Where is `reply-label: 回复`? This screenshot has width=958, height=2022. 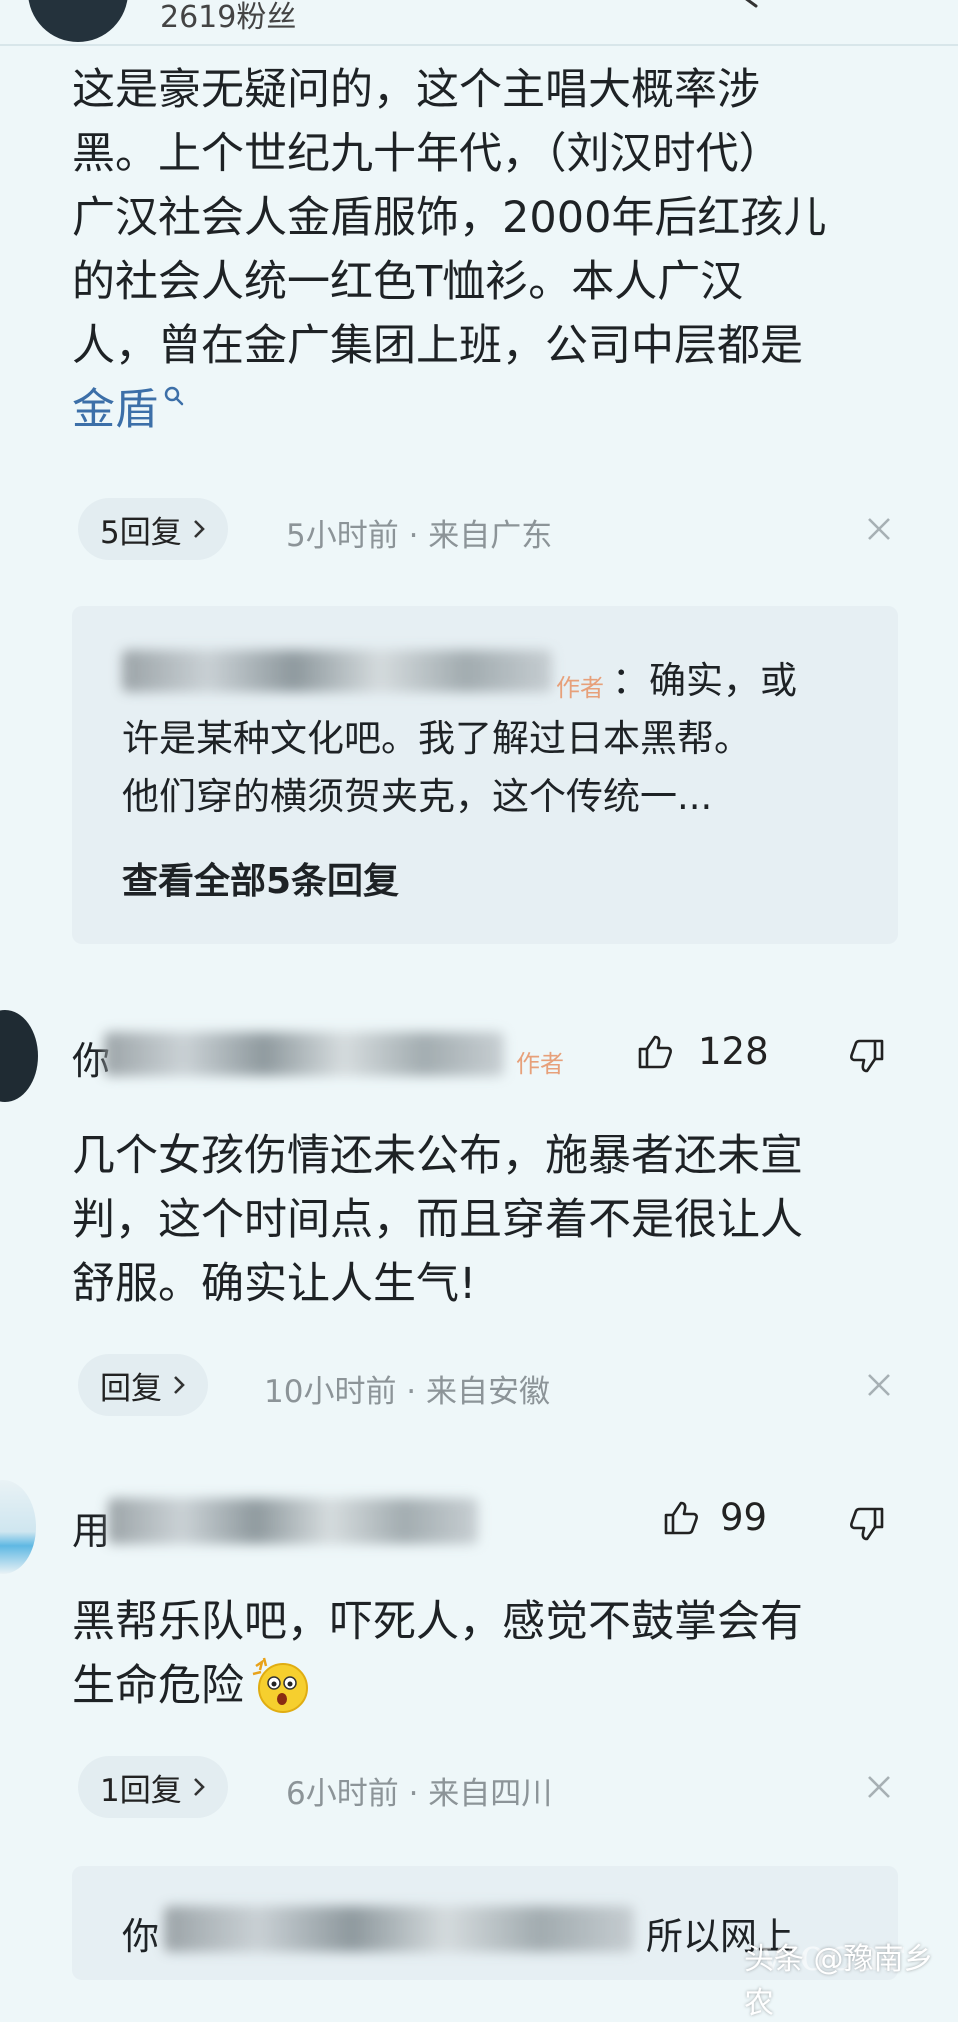 reply-label: 回复 is located at coordinates (131, 1388).